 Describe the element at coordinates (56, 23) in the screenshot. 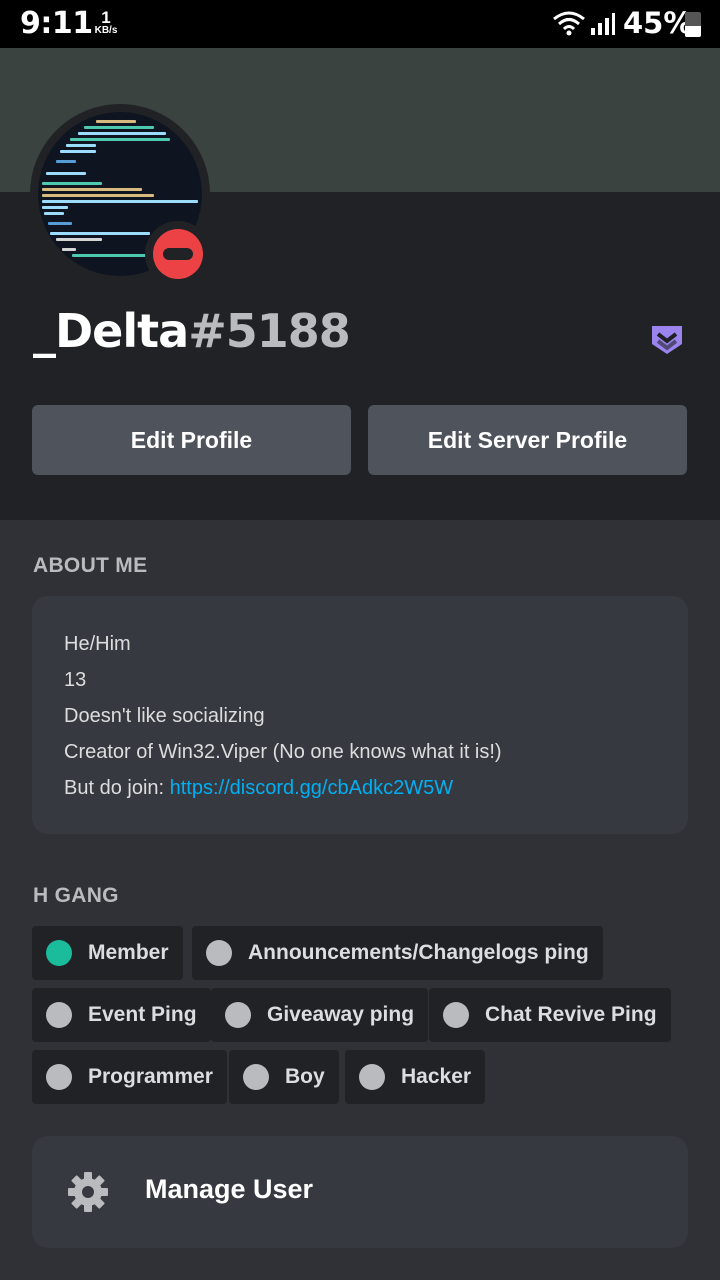

I see `clock: 9:11` at that location.